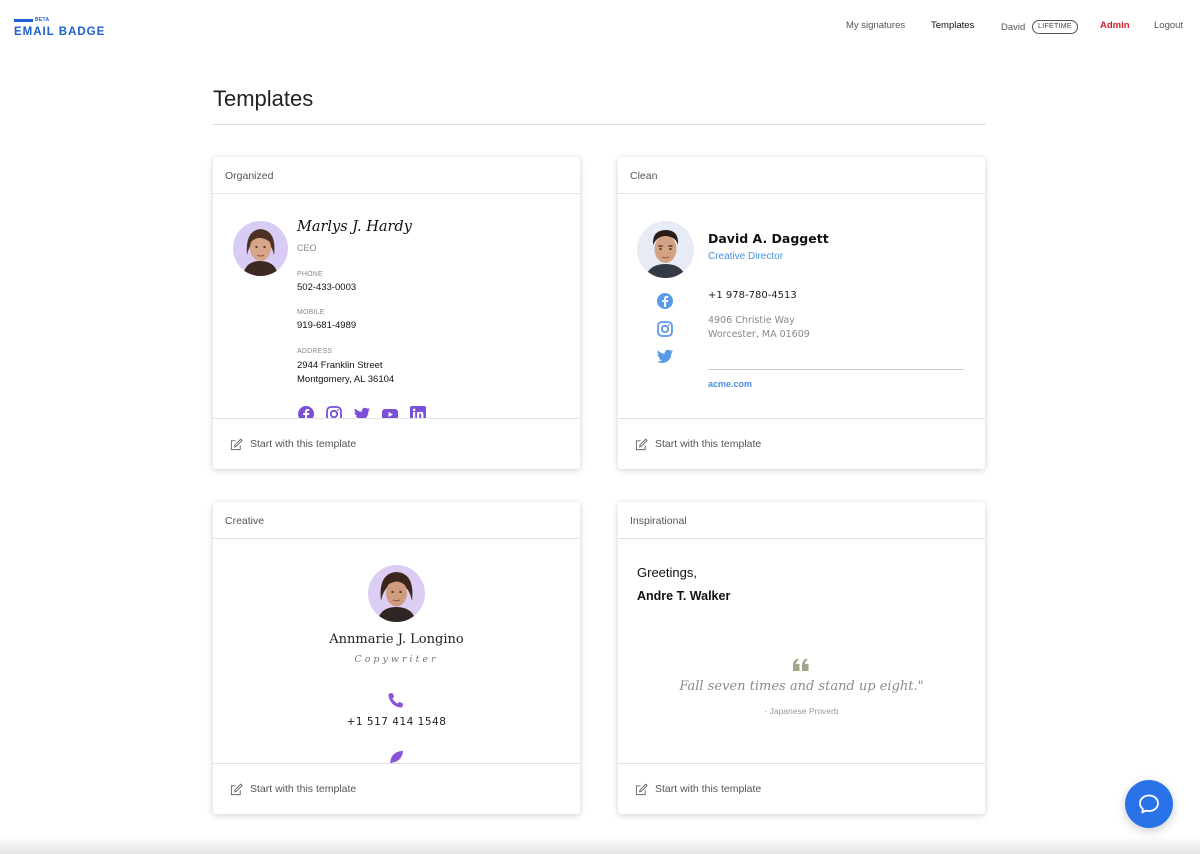 Image resolution: width=1200 pixels, height=854 pixels. I want to click on divider, so click(836, 369).